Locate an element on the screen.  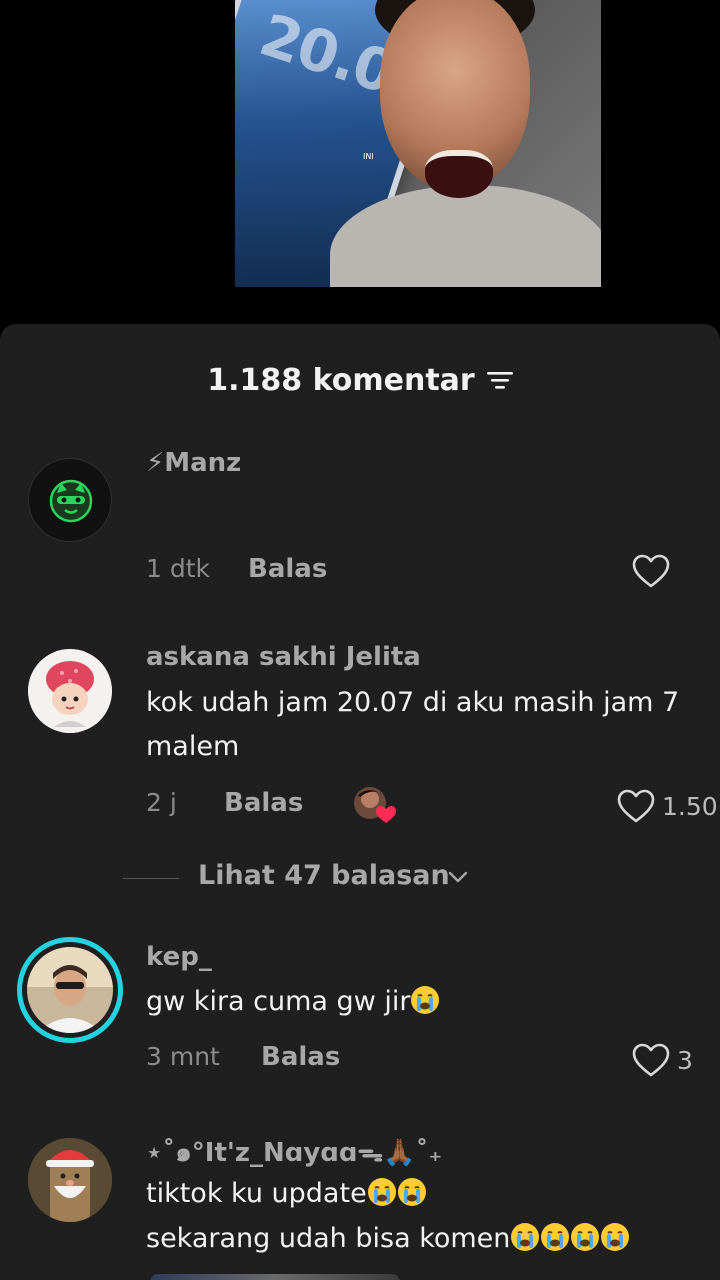
comment-username: ⋆˚๑°It'z_Nɑyɑɑᯓ🙏🏾˚₊ is located at coordinates (294, 1152).